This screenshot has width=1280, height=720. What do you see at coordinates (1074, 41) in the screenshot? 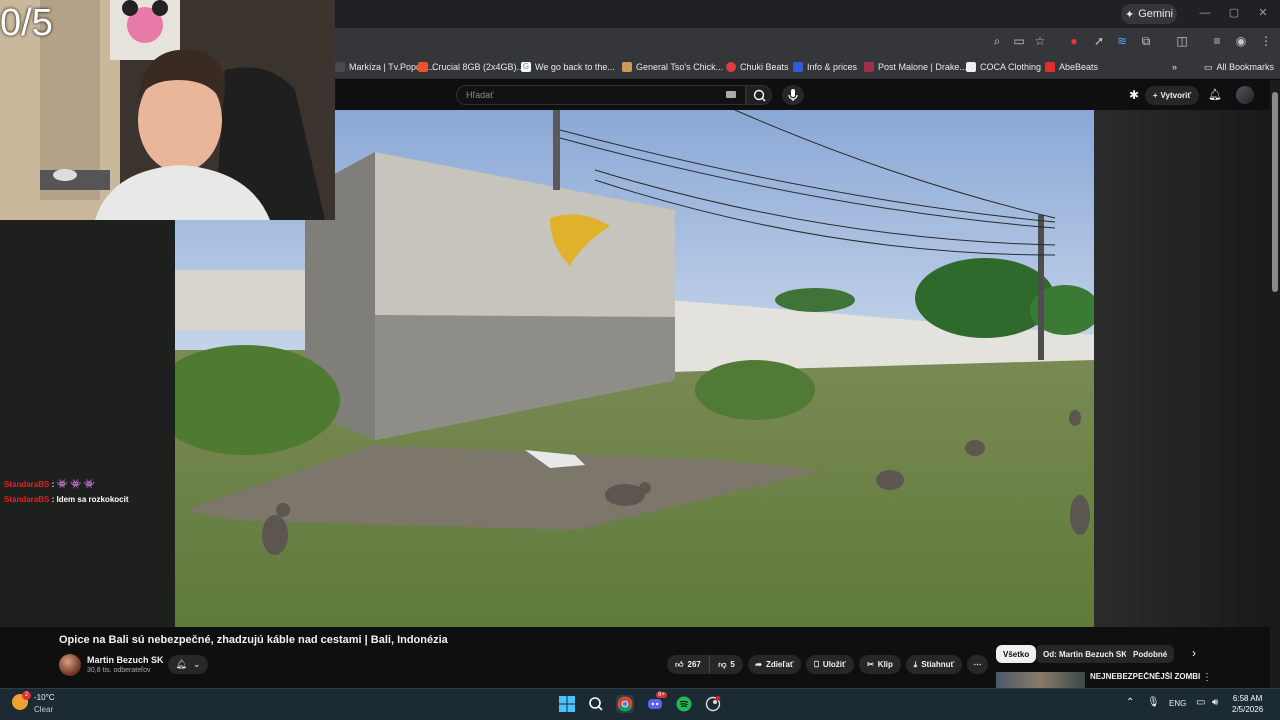
I see `extension-red-icon: ●` at bounding box center [1074, 41].